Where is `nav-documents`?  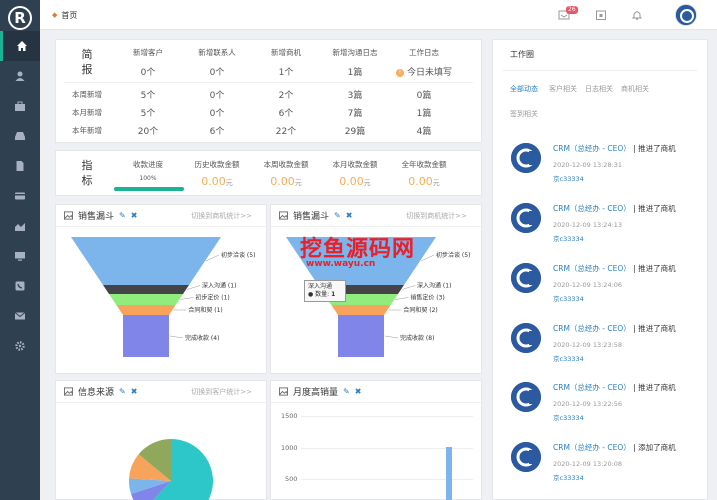
nav-documents is located at coordinates (20, 166).